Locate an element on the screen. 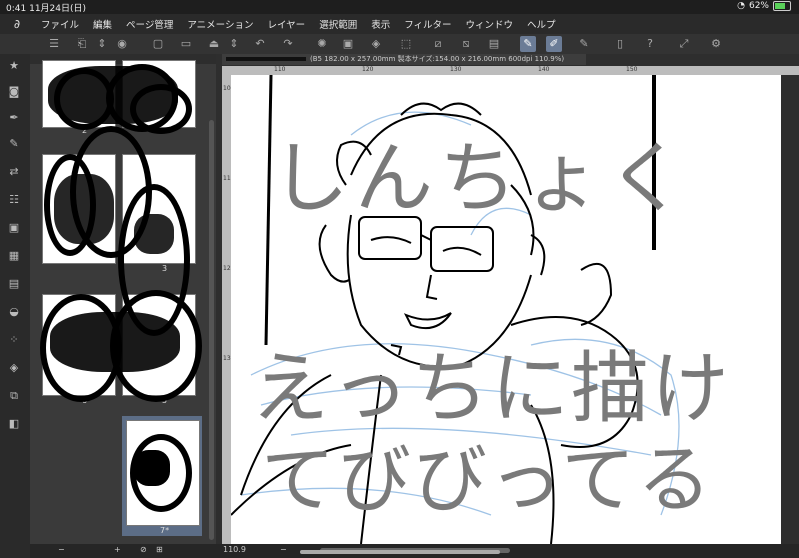 The height and width of the screenshot is (558, 799). stack-icon: ◈ is located at coordinates (14, 368).